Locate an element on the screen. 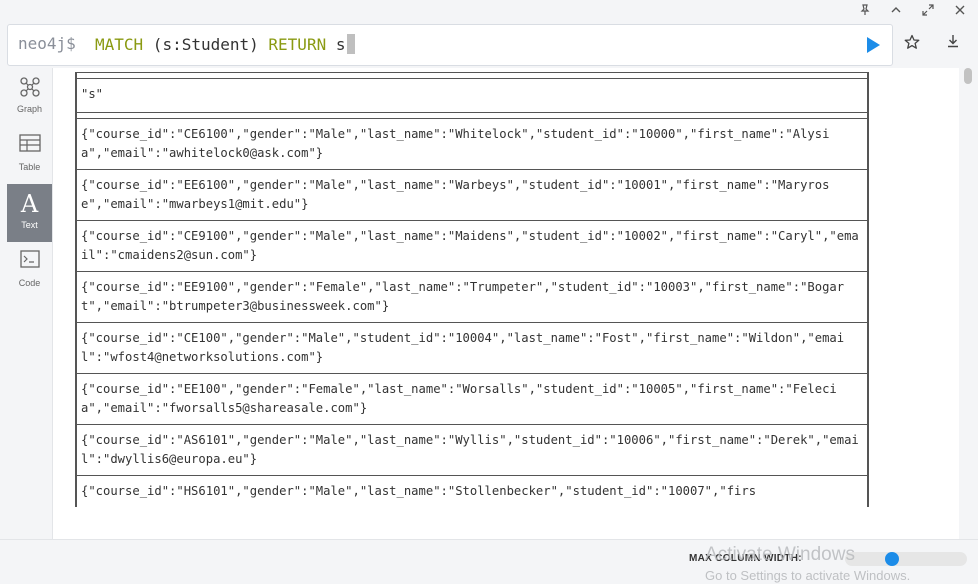  editor-prompt: neo4j$ is located at coordinates (47, 43).